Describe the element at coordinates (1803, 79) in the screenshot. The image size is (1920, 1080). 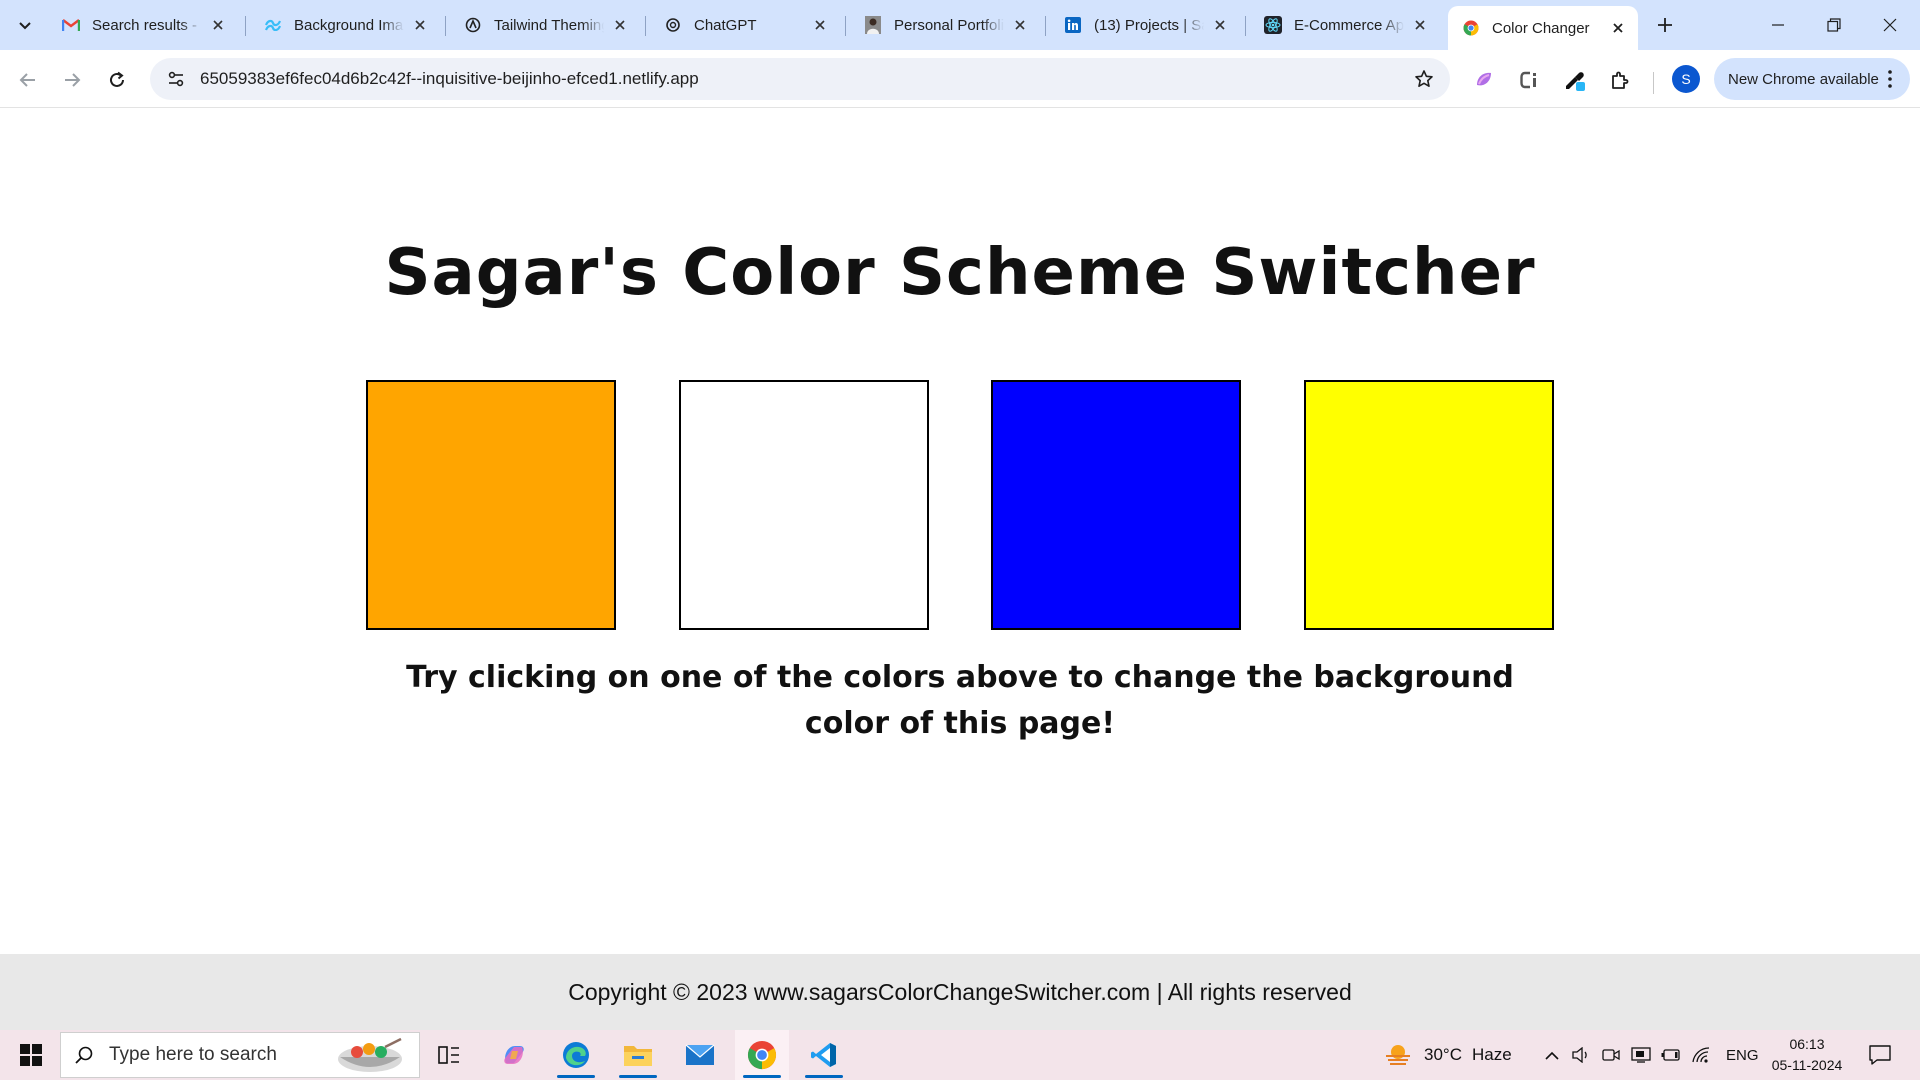
I see `update-chip-label: New Chrome available` at that location.